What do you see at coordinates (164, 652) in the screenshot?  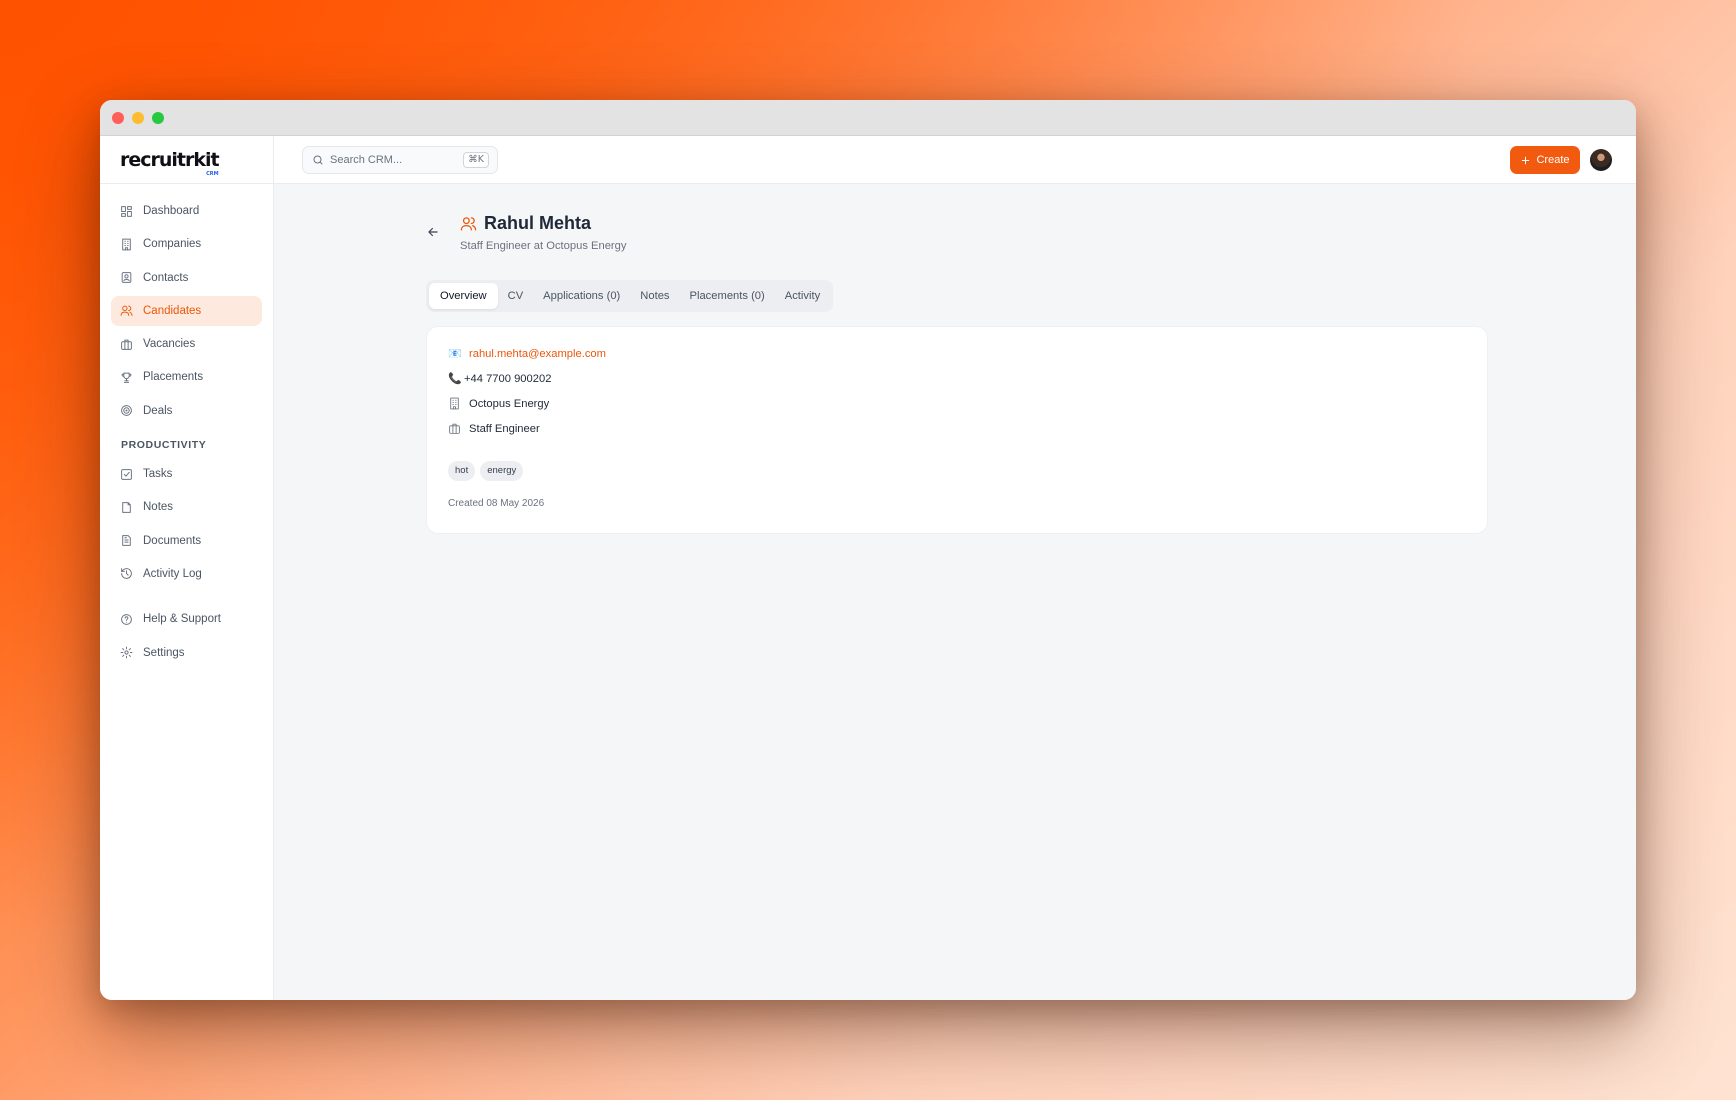 I see `sidebar-item-label: Settings` at bounding box center [164, 652].